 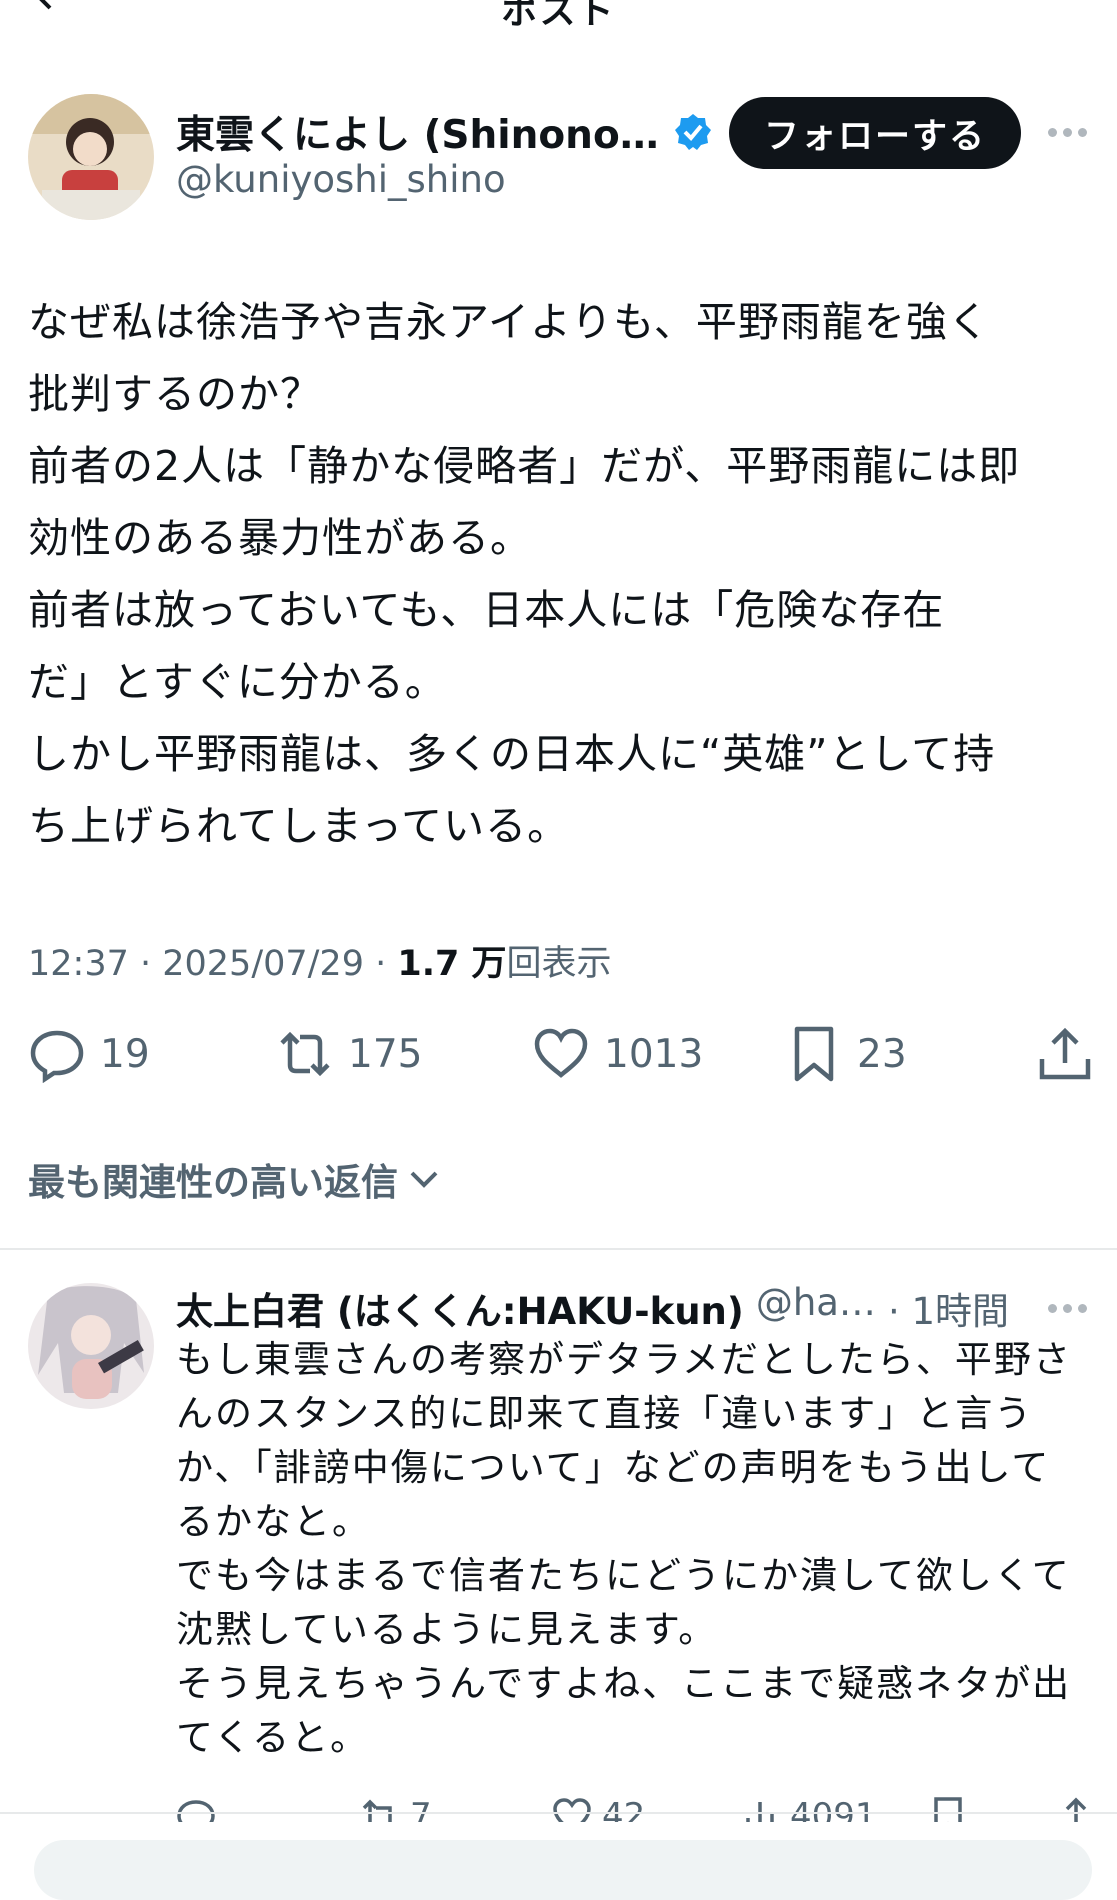 I want to click on page-title: ポスト, so click(x=558, y=16).